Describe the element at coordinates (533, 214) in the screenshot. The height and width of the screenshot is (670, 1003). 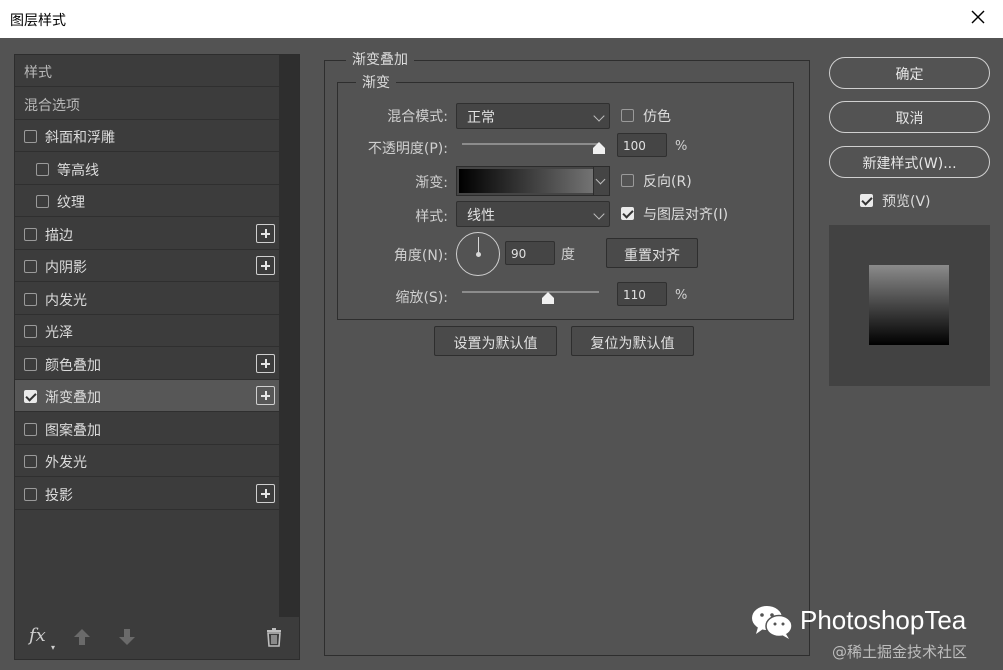
I see `gradient-style-select: 线性` at that location.